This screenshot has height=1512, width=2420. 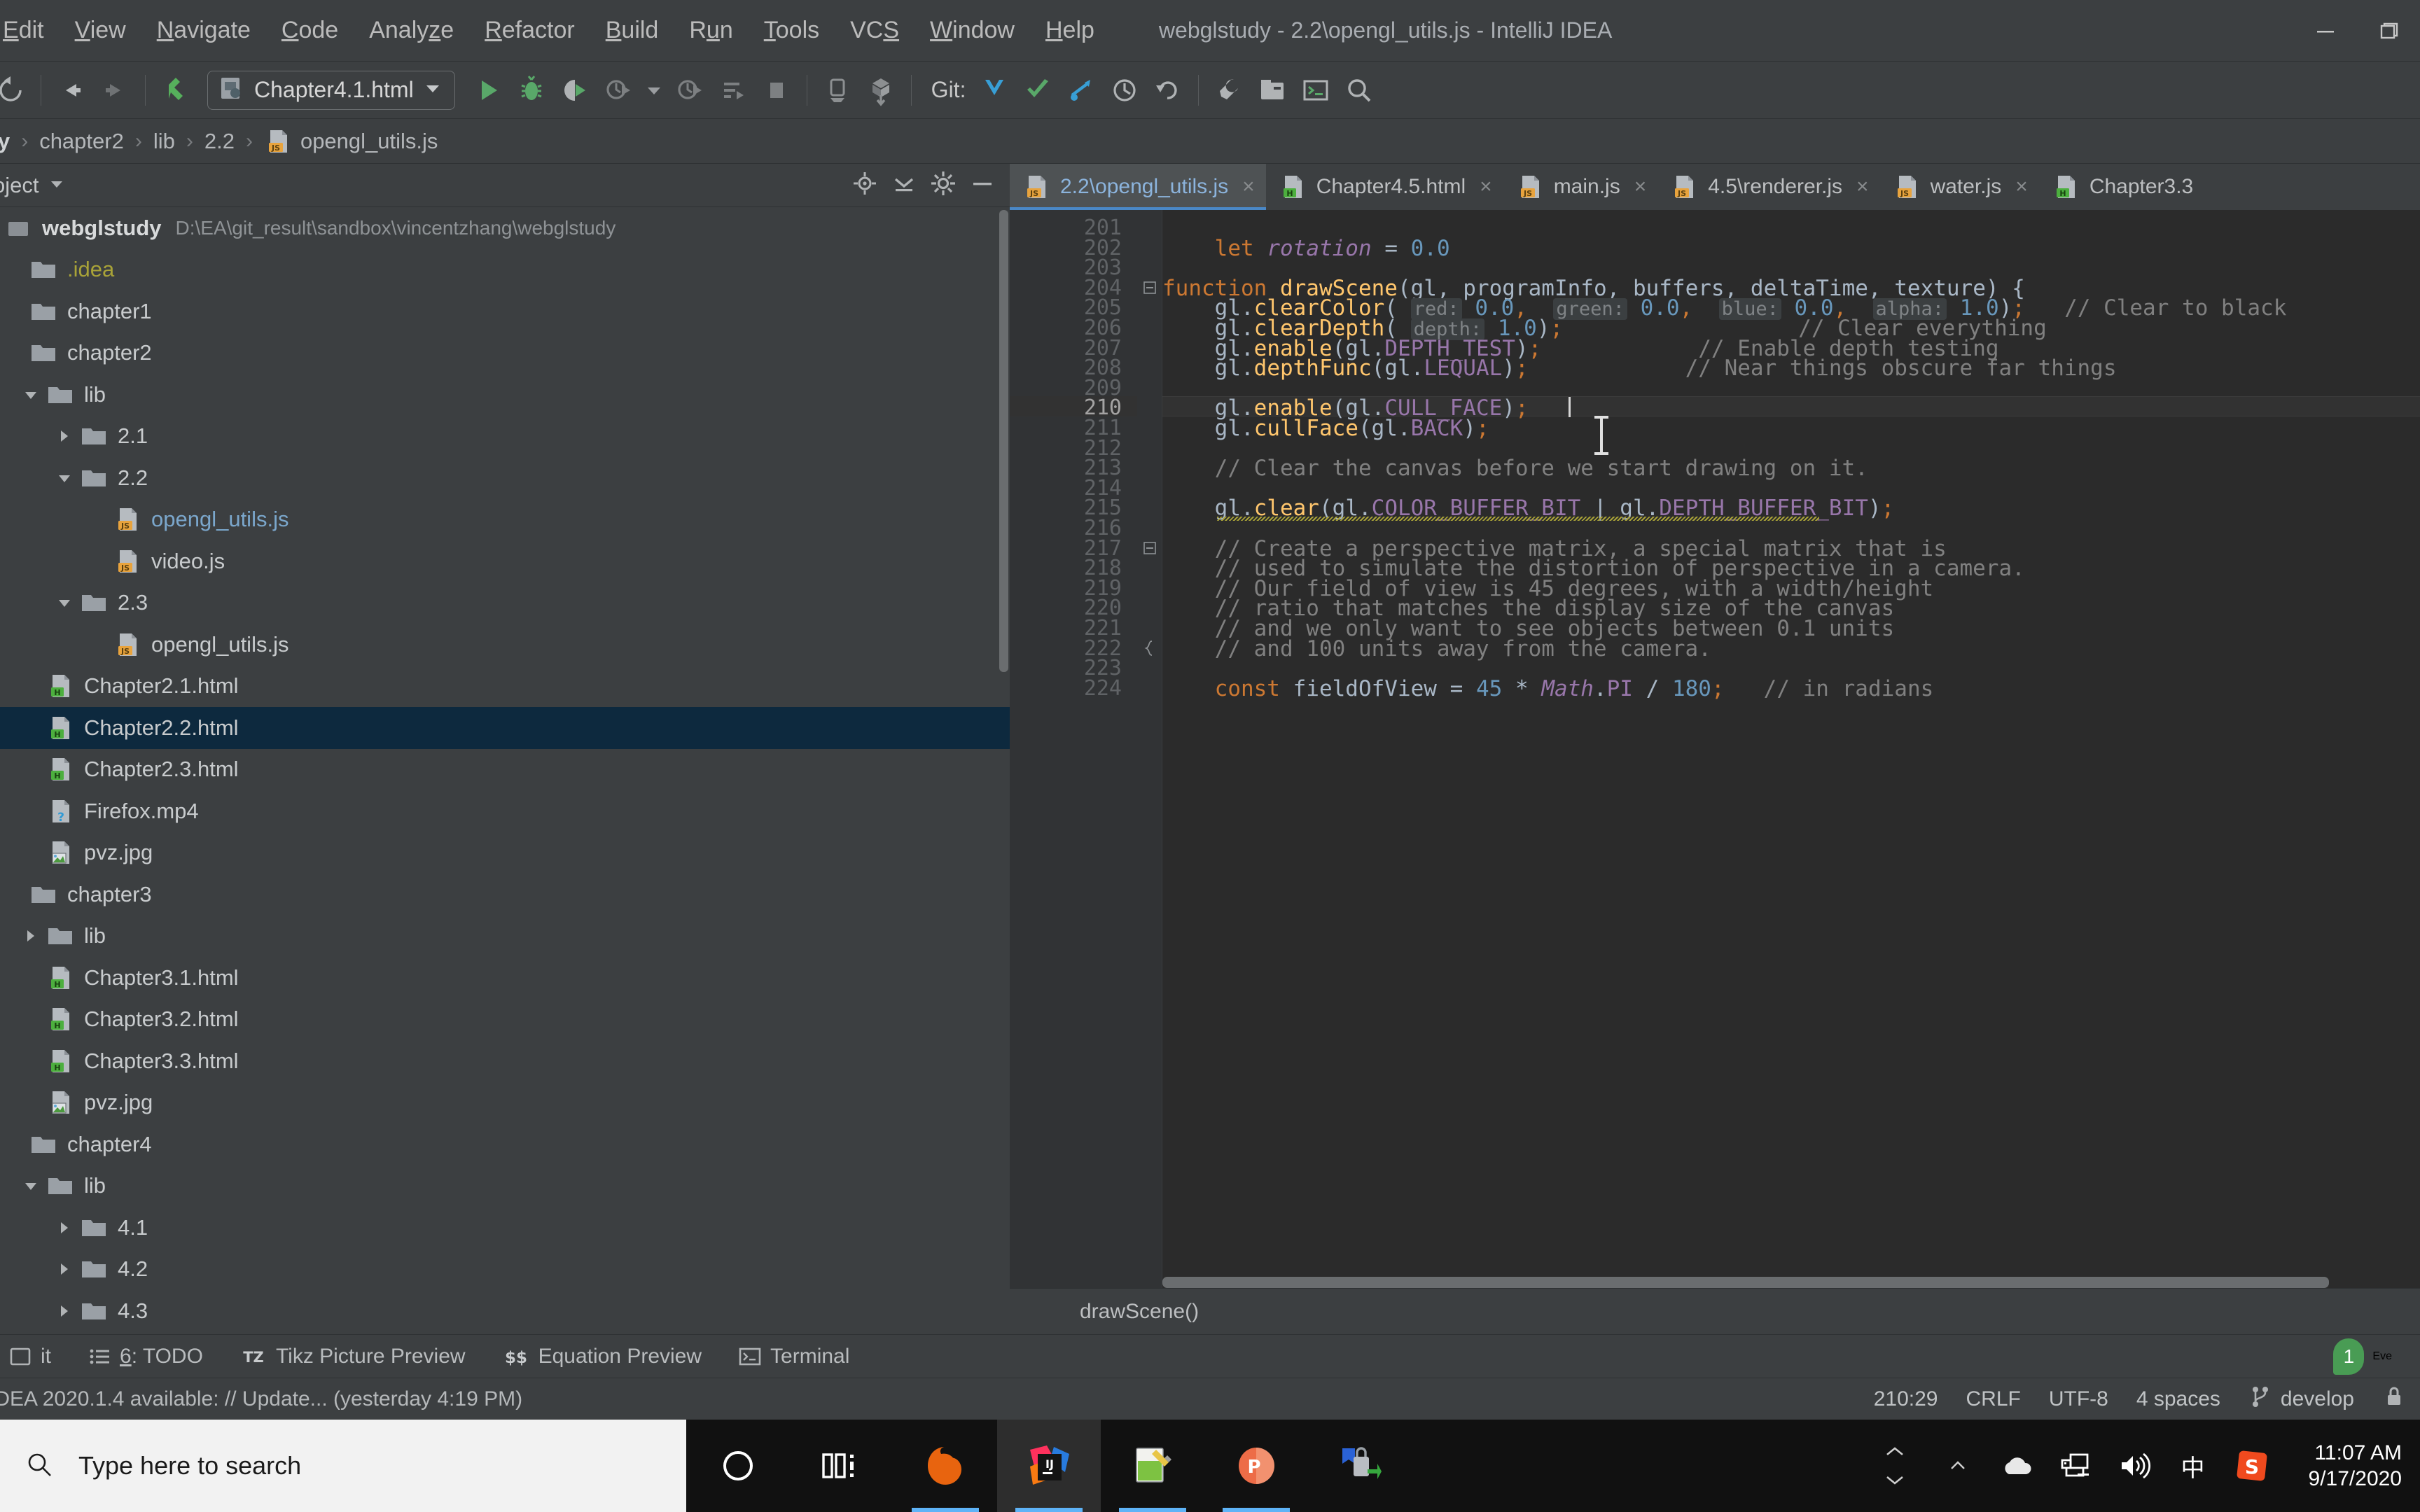 I want to click on tree-item-firefox-mp4: ? Firefox.mp4, so click(x=505, y=811).